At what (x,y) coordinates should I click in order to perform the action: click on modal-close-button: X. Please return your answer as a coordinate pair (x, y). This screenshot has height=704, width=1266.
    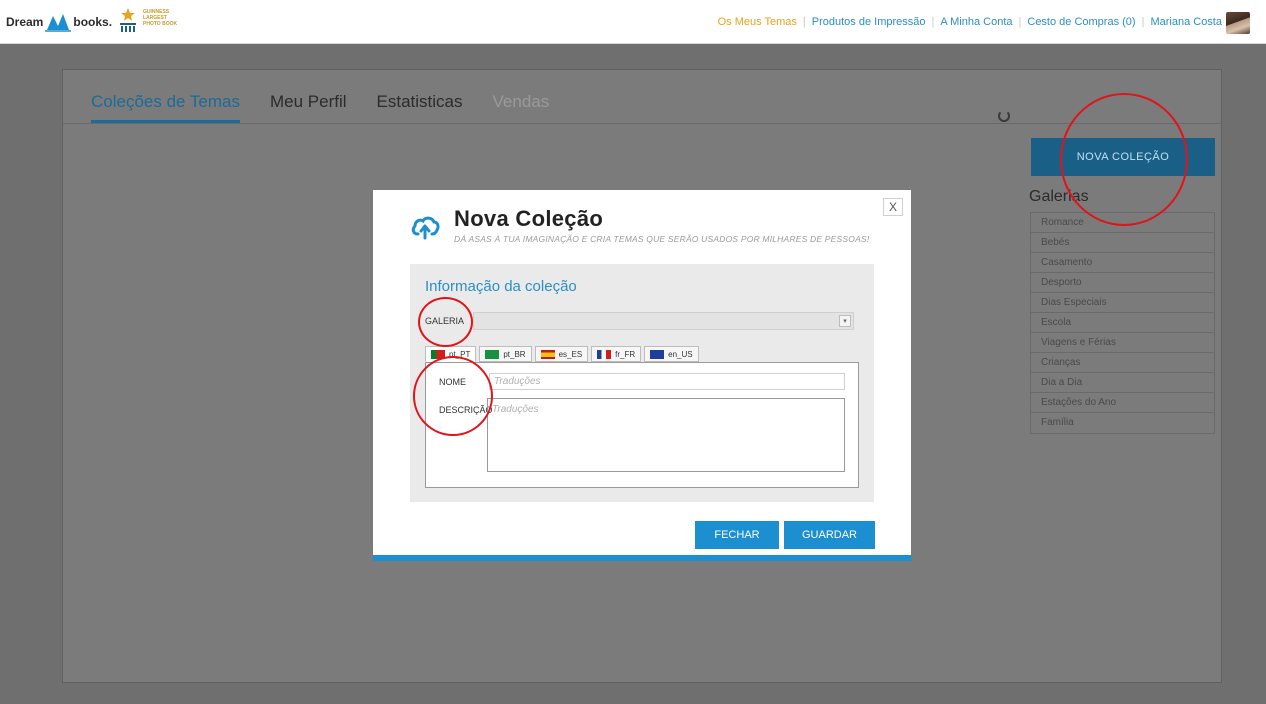
    Looking at the image, I should click on (893, 207).